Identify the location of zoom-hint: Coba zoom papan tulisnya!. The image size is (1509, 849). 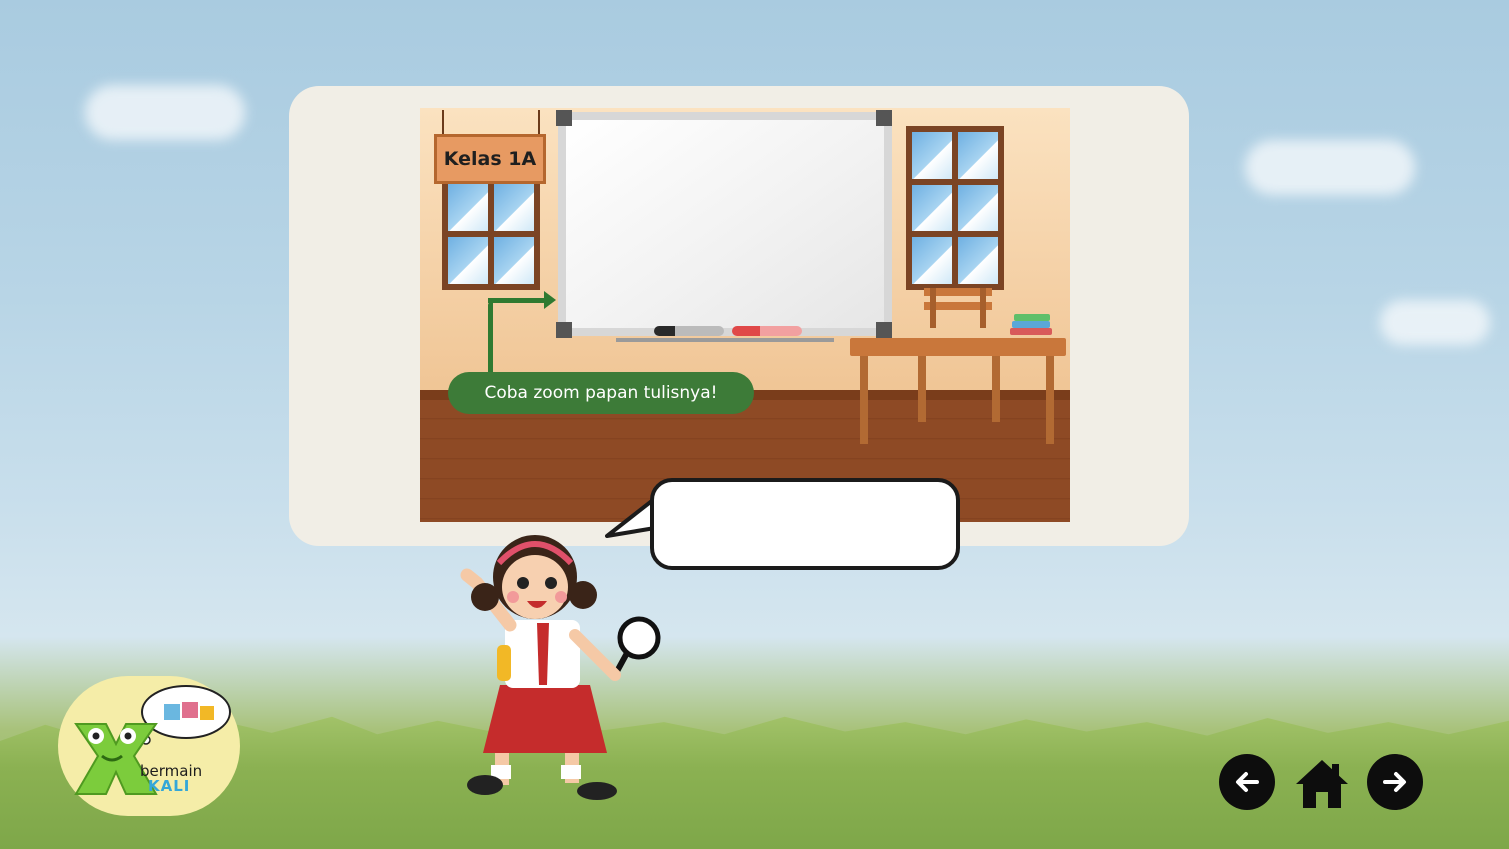
(601, 393).